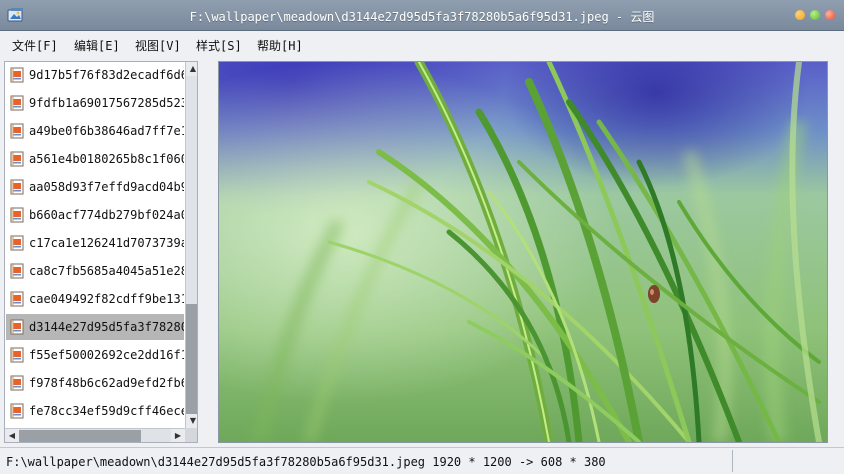 Image resolution: width=844 pixels, height=474 pixels. I want to click on file-name: 9fdfb1a69017567285d523, so click(106, 103).